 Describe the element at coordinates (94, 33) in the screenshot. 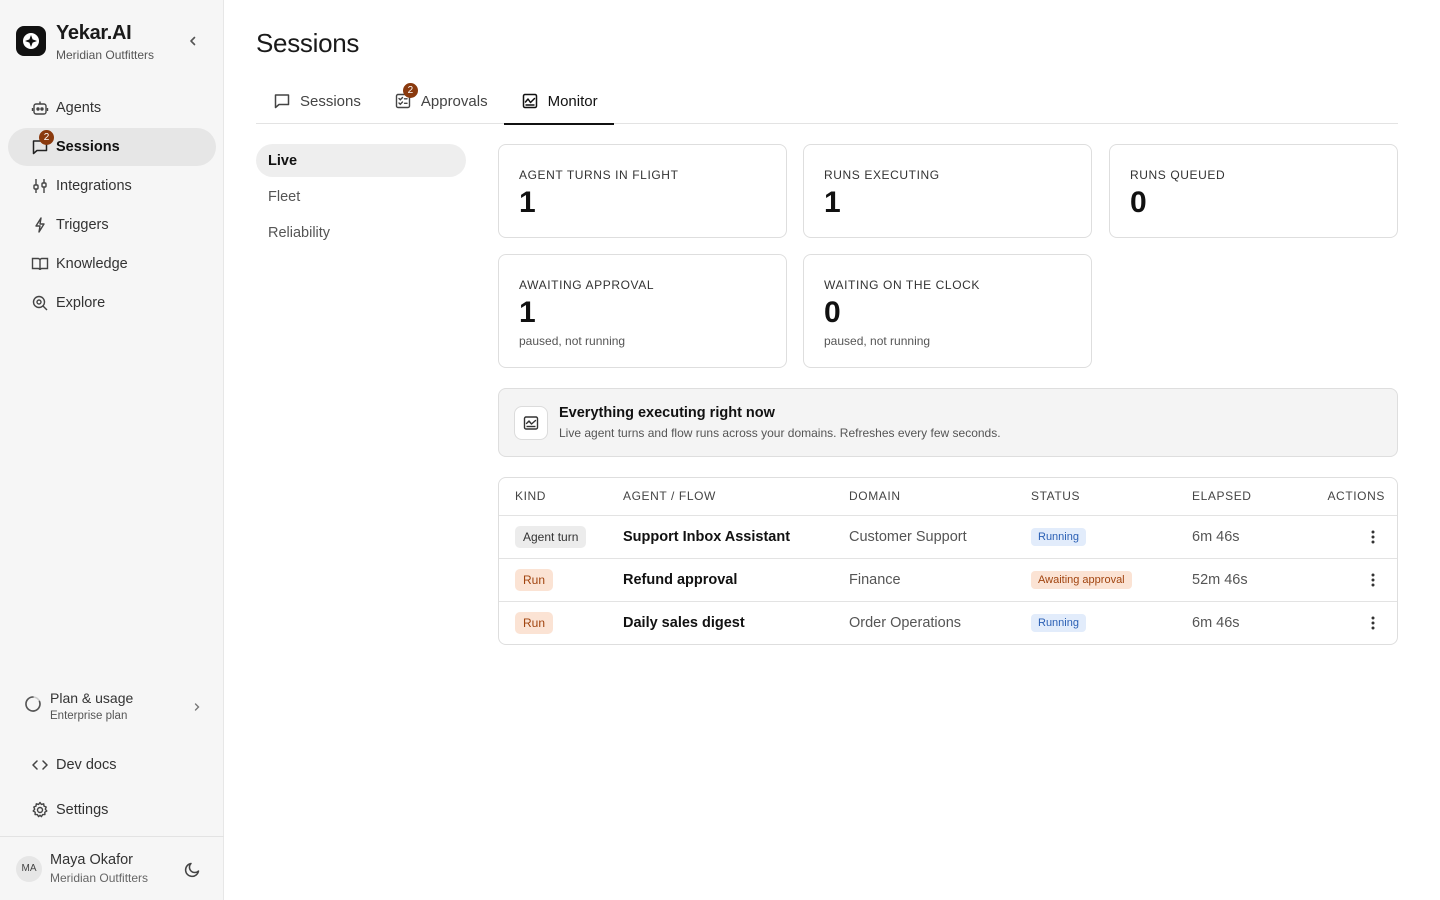

I see `brand-name: Yekar.AI` at that location.